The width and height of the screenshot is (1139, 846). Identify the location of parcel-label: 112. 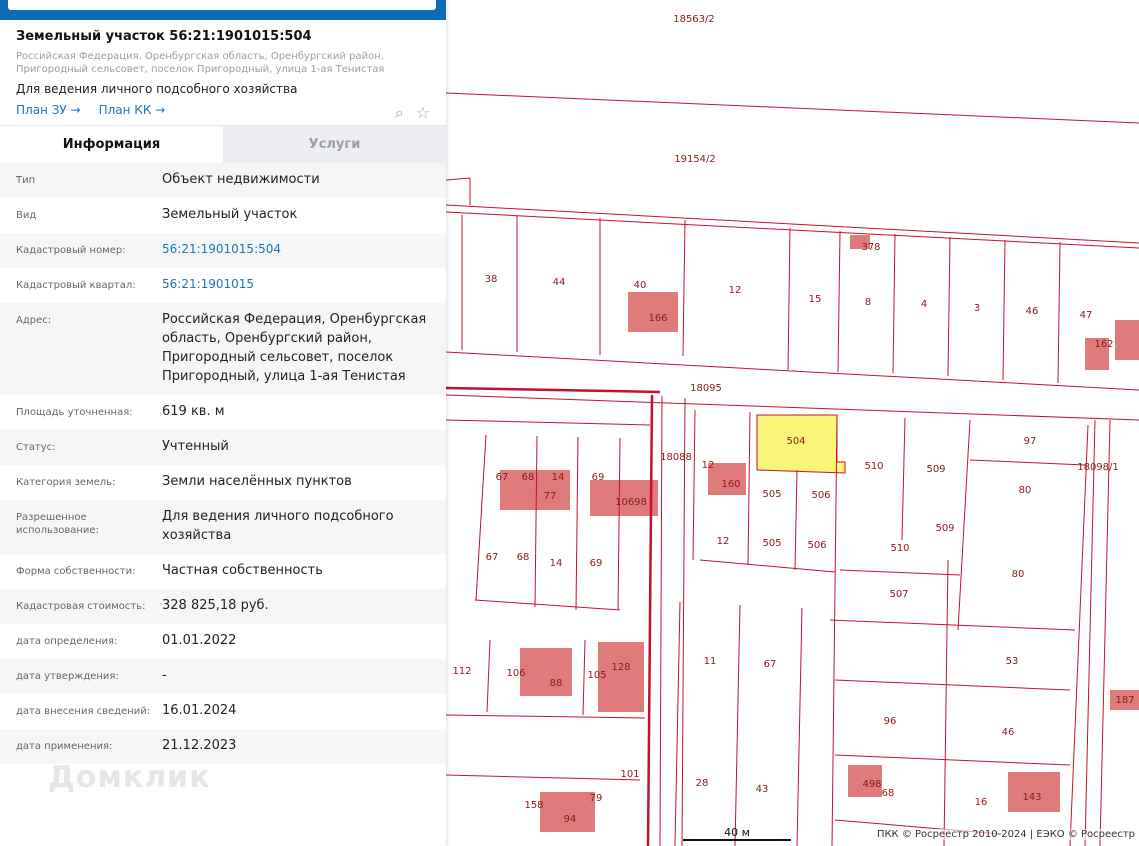
(461, 671).